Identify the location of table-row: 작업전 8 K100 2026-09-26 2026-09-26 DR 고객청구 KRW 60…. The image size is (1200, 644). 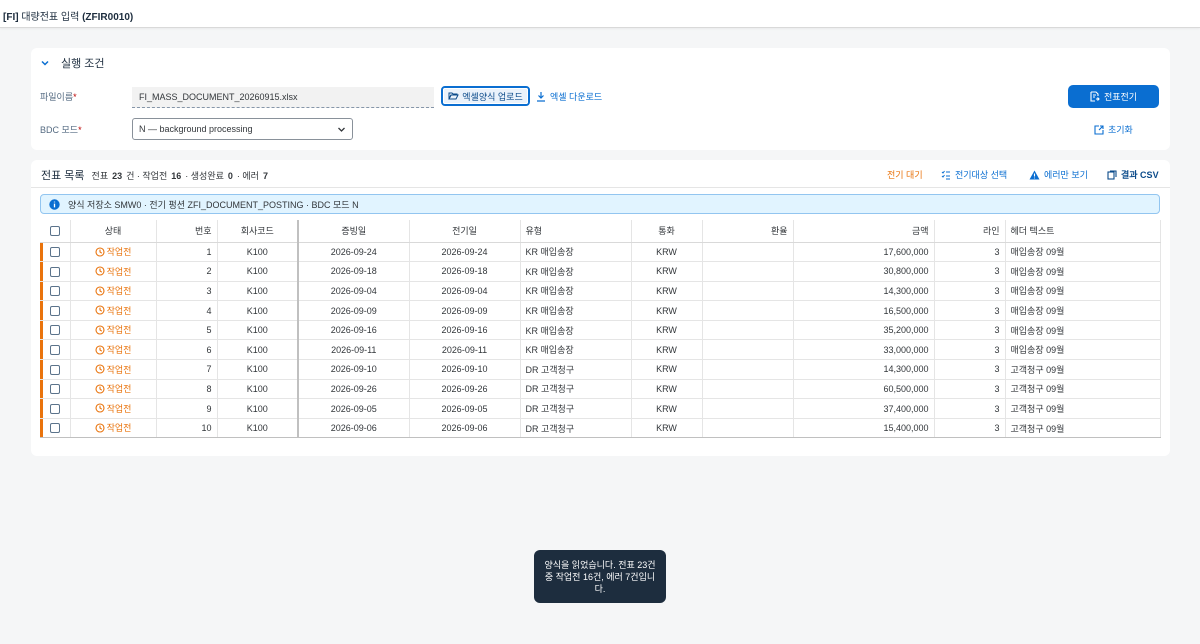
(600, 389).